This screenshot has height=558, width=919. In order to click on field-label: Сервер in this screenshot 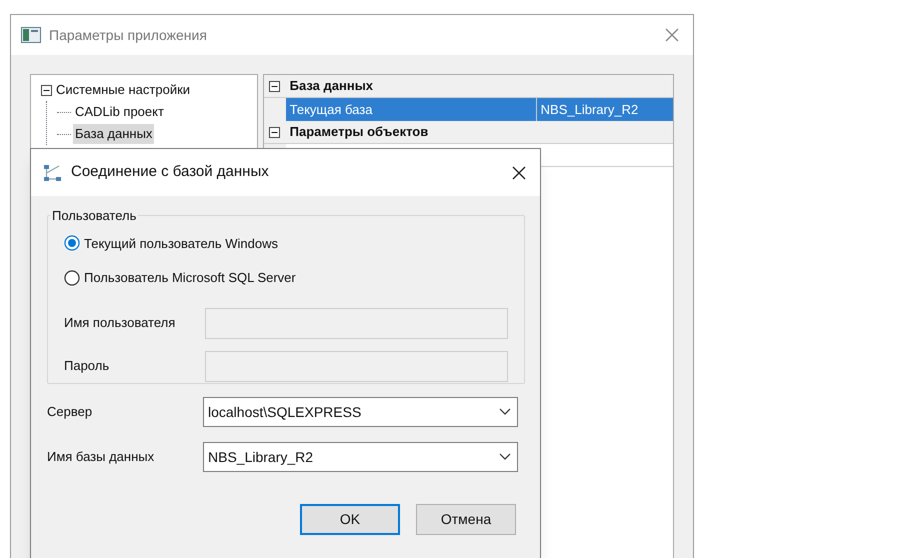, I will do `click(70, 412)`.